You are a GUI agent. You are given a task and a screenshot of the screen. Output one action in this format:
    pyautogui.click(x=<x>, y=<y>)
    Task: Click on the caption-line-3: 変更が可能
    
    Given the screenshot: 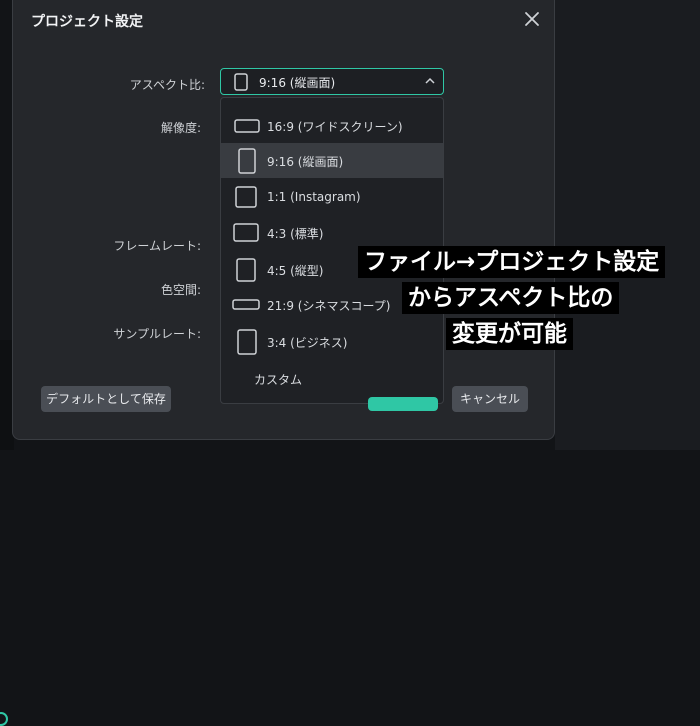 What is the action you would take?
    pyautogui.click(x=509, y=334)
    